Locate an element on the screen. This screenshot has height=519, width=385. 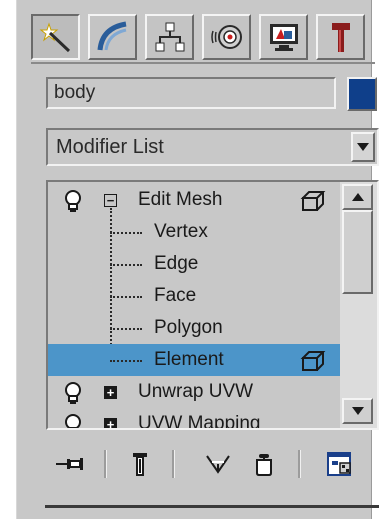
create-icon is located at coordinates (54, 37).